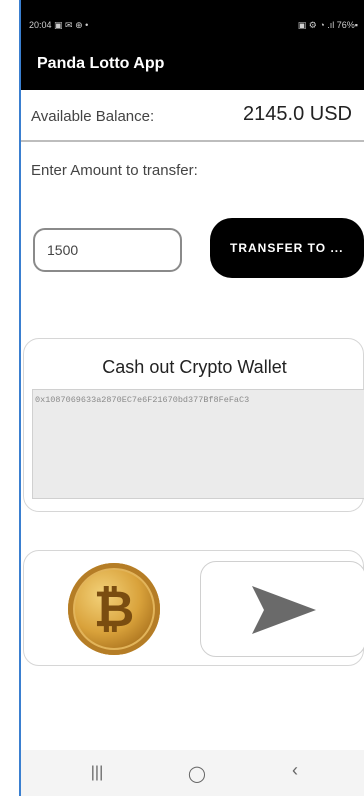 The width and height of the screenshot is (364, 796). Describe the element at coordinates (97, 774) in the screenshot. I see `recents-button: |||` at that location.